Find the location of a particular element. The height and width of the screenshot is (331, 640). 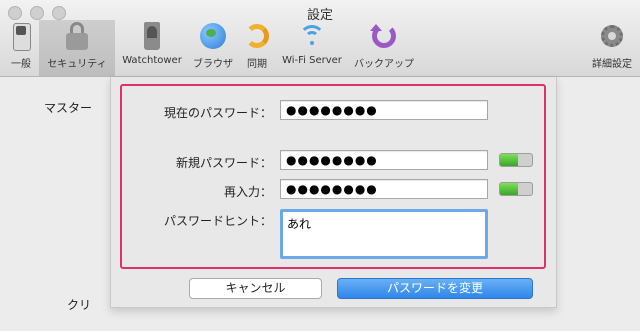

reenter-password-label: 再入力： is located at coordinates (247, 192).